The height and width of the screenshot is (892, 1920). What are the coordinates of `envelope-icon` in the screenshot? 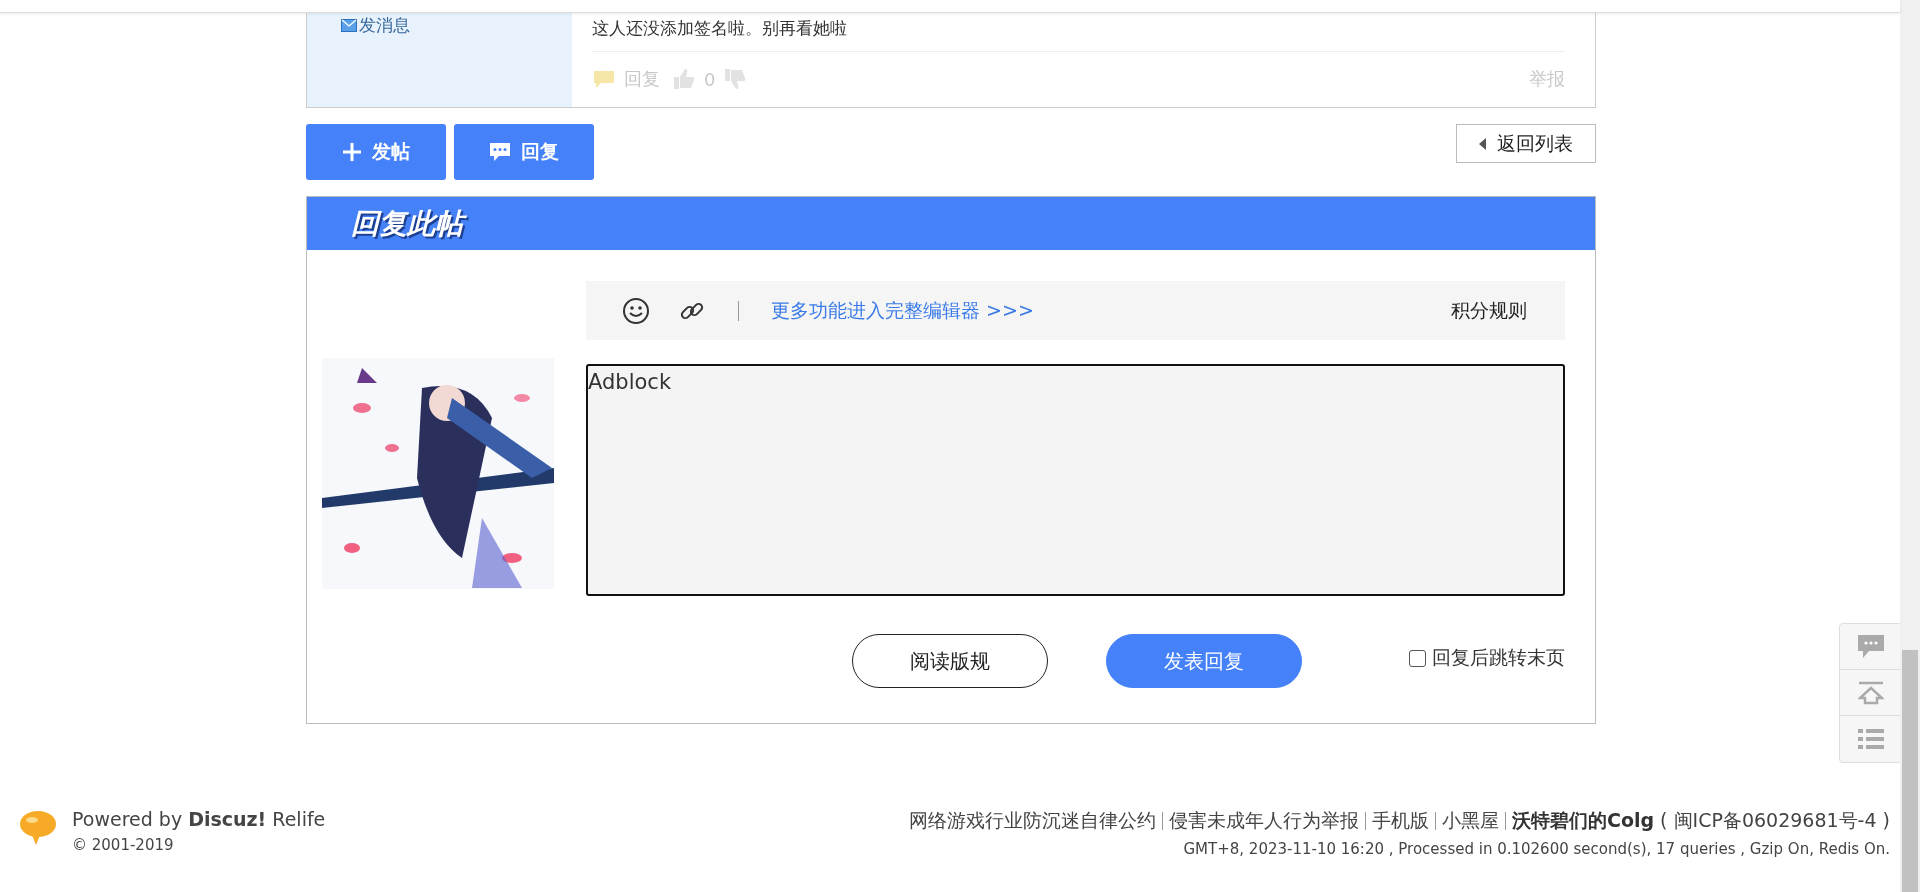 It's located at (349, 25).